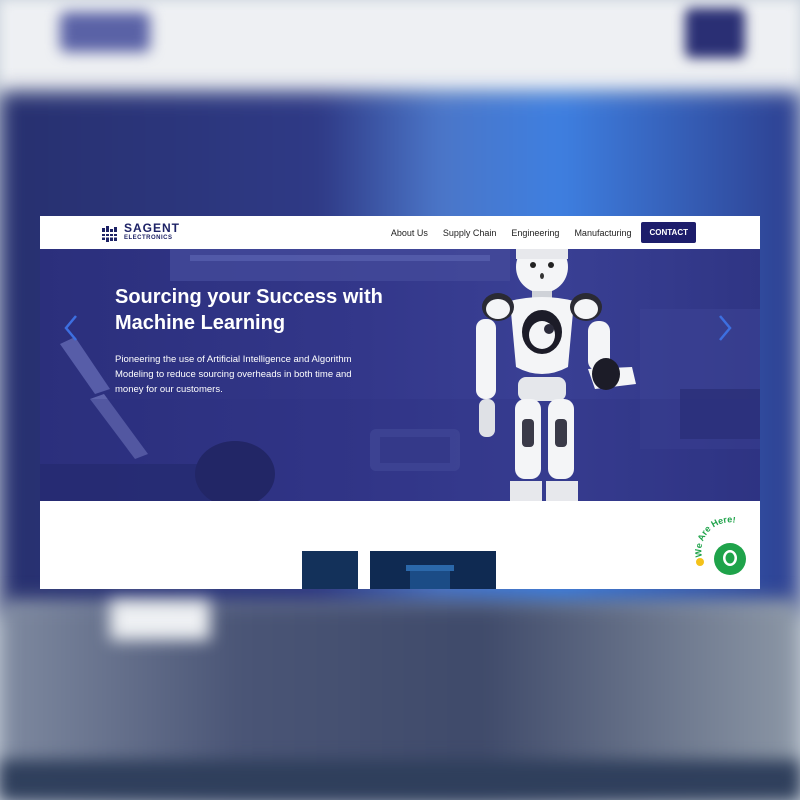 The width and height of the screenshot is (800, 800). I want to click on brand-logo: SAGENT ELECTRONICS, so click(140, 233).